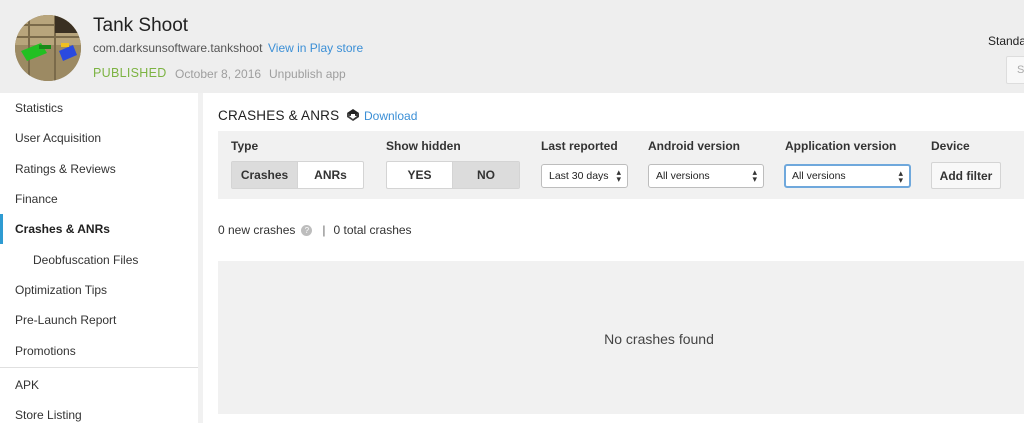 This screenshot has width=1024, height=423. What do you see at coordinates (99, 290) in the screenshot?
I see `sidebar-item-optimization-tips: Optimization Tips` at bounding box center [99, 290].